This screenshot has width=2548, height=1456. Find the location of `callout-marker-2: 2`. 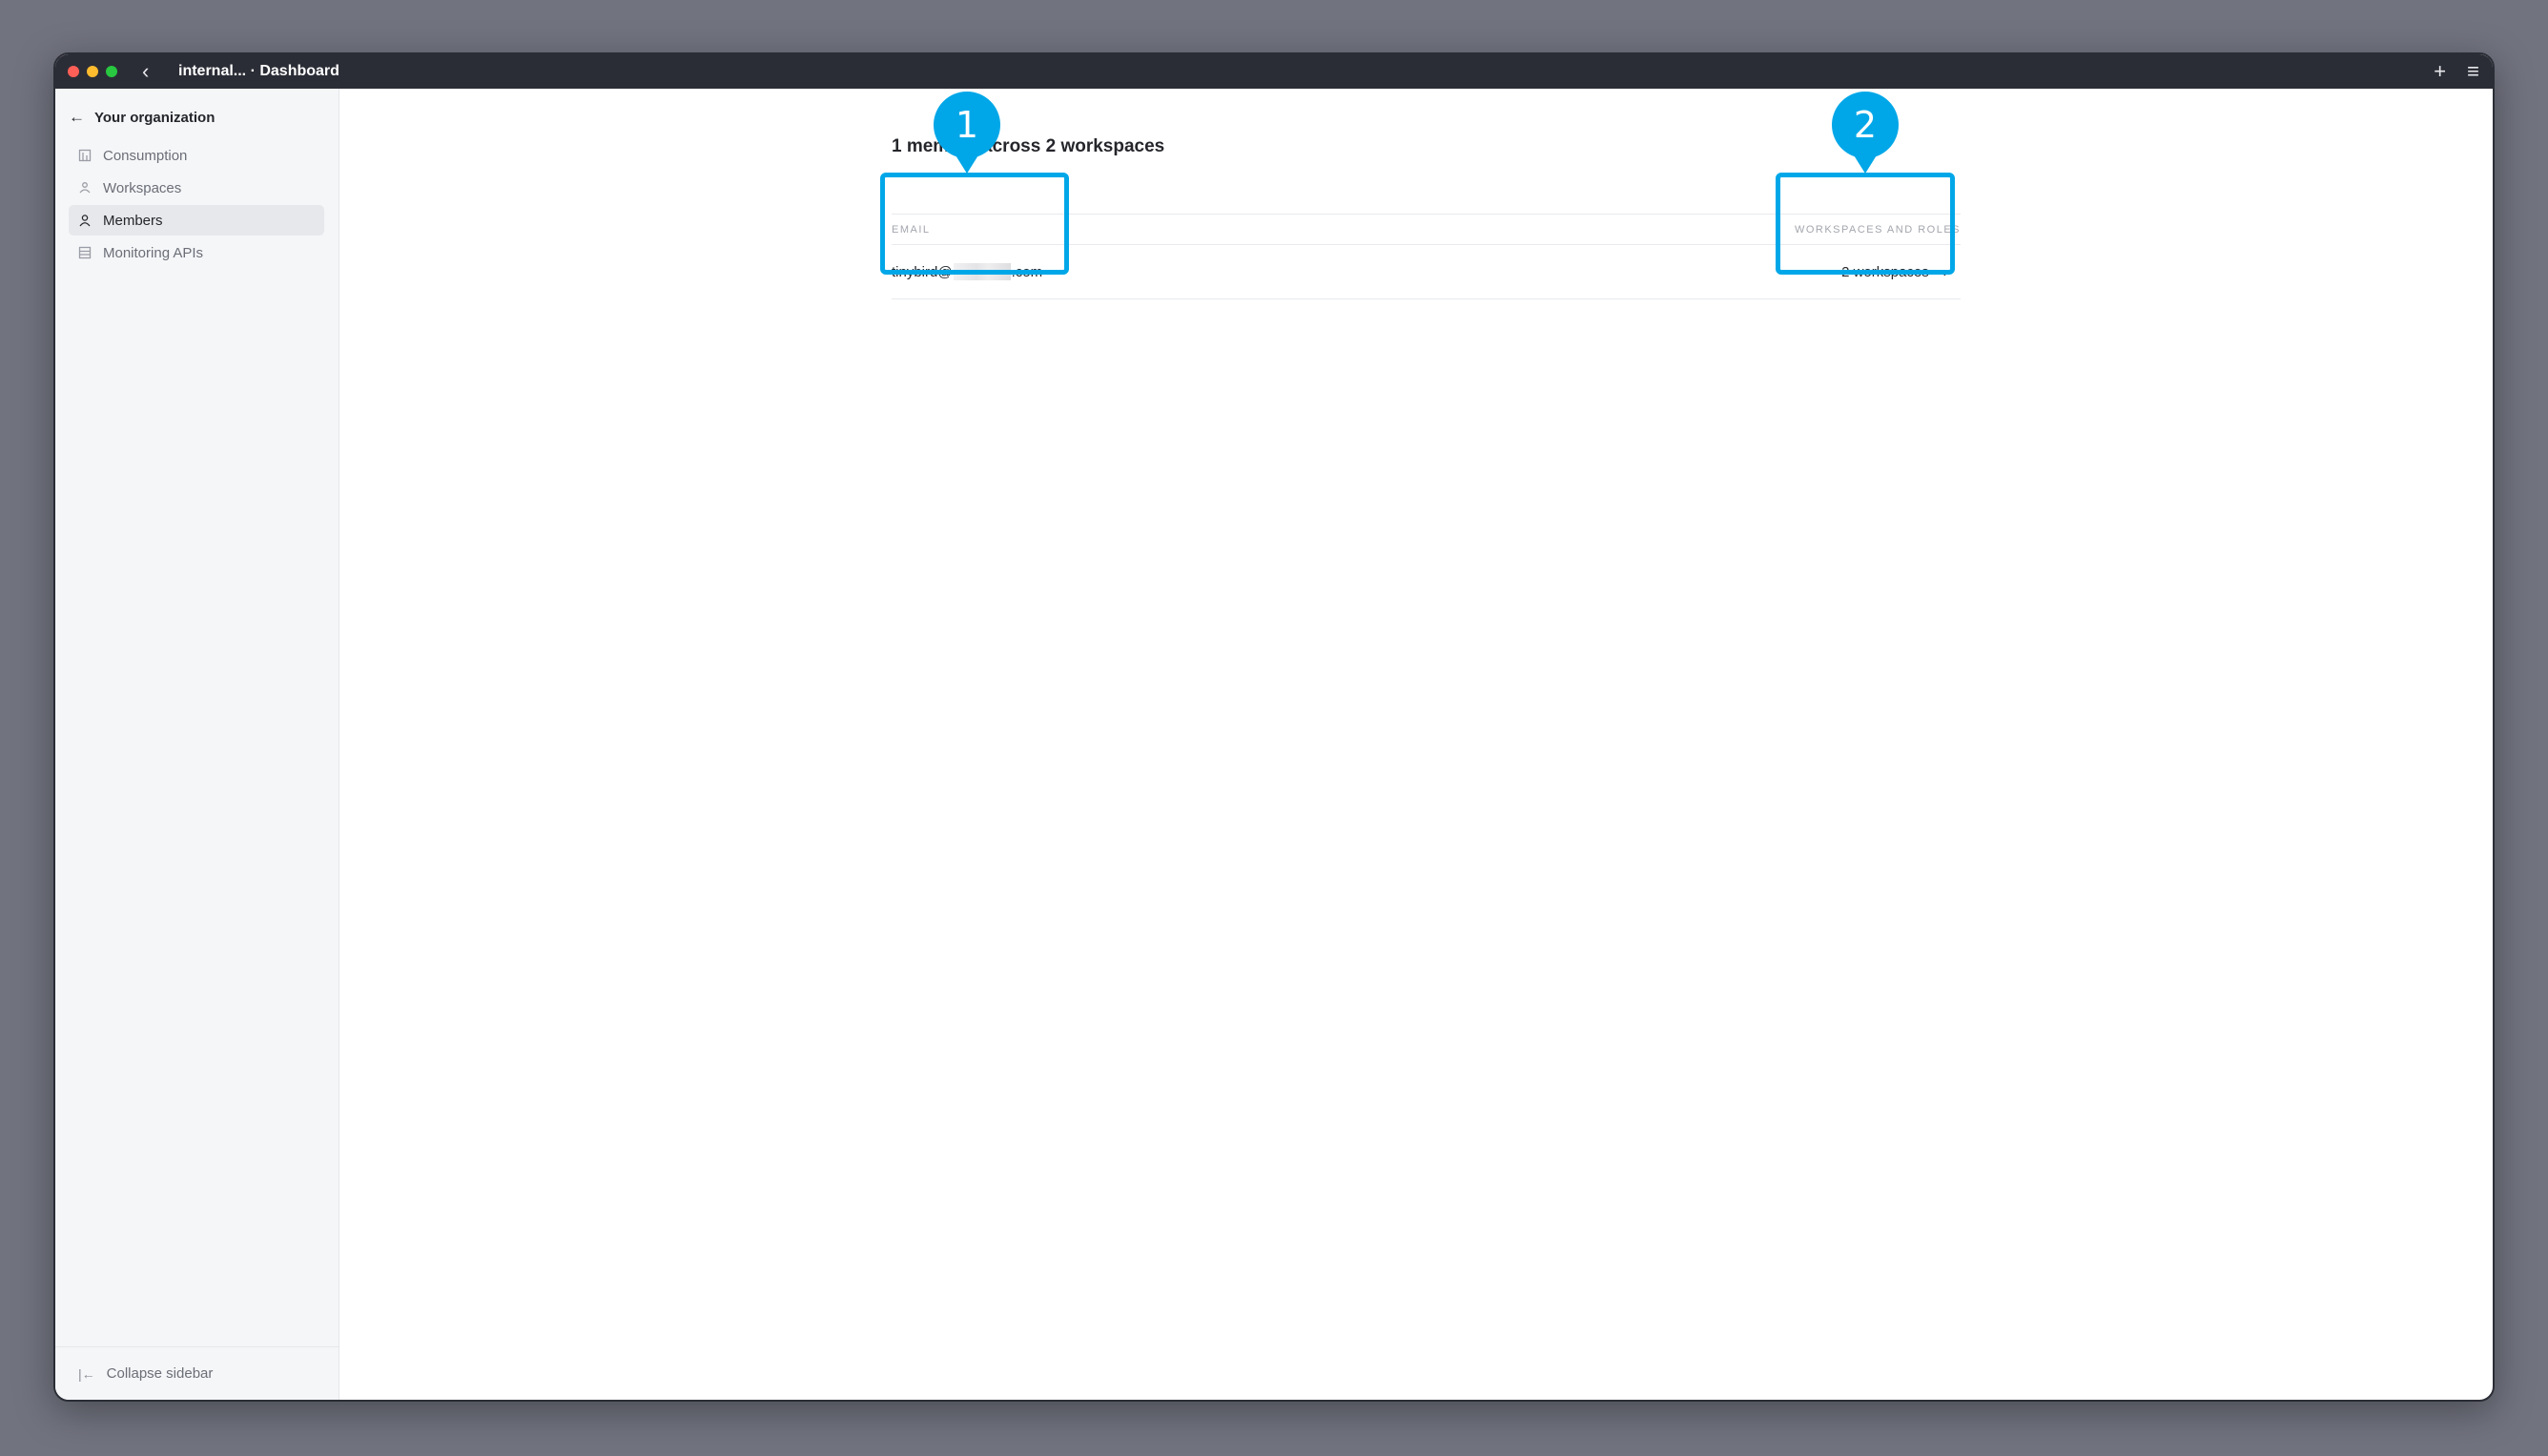

callout-marker-2: 2 is located at coordinates (1865, 133).